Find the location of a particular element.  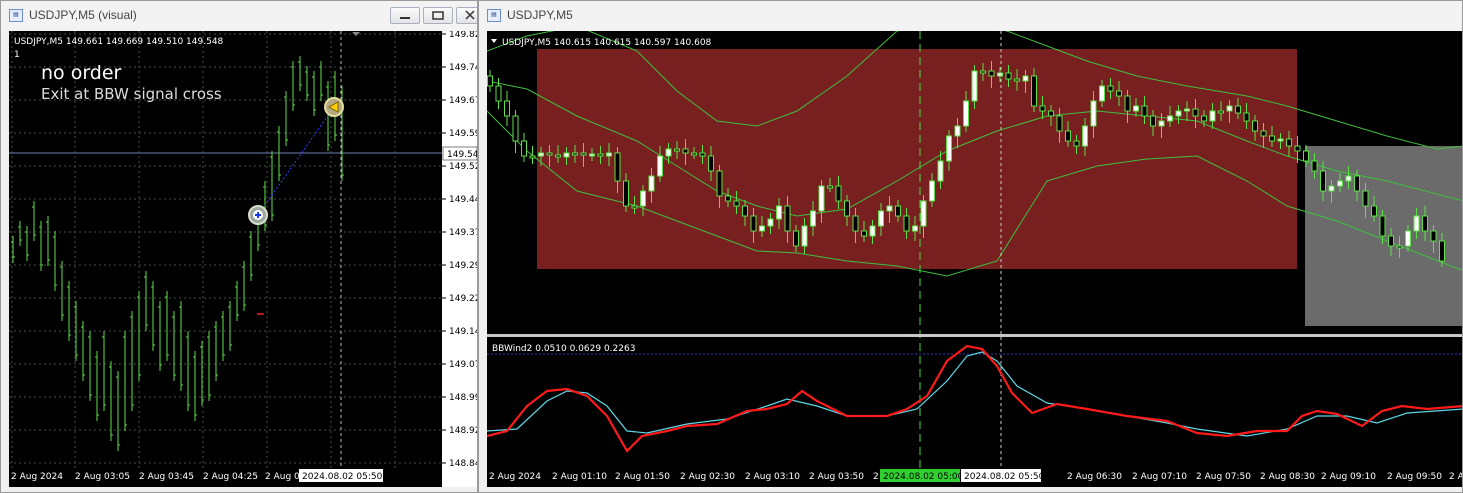

time-scale-label: 2 Aug 04:25 is located at coordinates (230, 477).